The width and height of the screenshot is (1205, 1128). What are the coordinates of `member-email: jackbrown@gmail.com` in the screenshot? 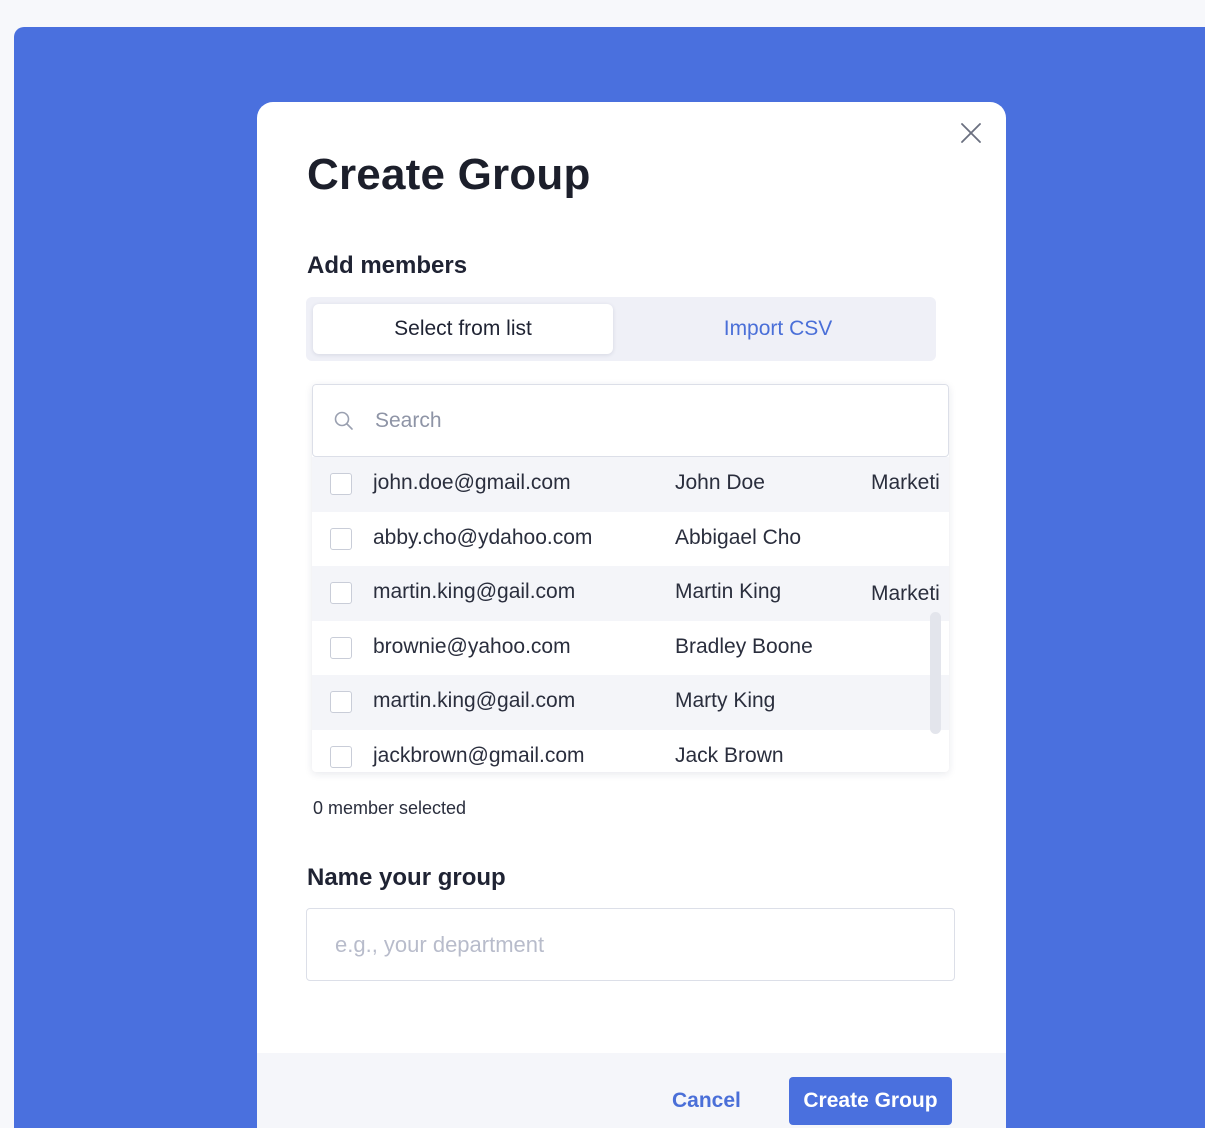 It's located at (479, 755).